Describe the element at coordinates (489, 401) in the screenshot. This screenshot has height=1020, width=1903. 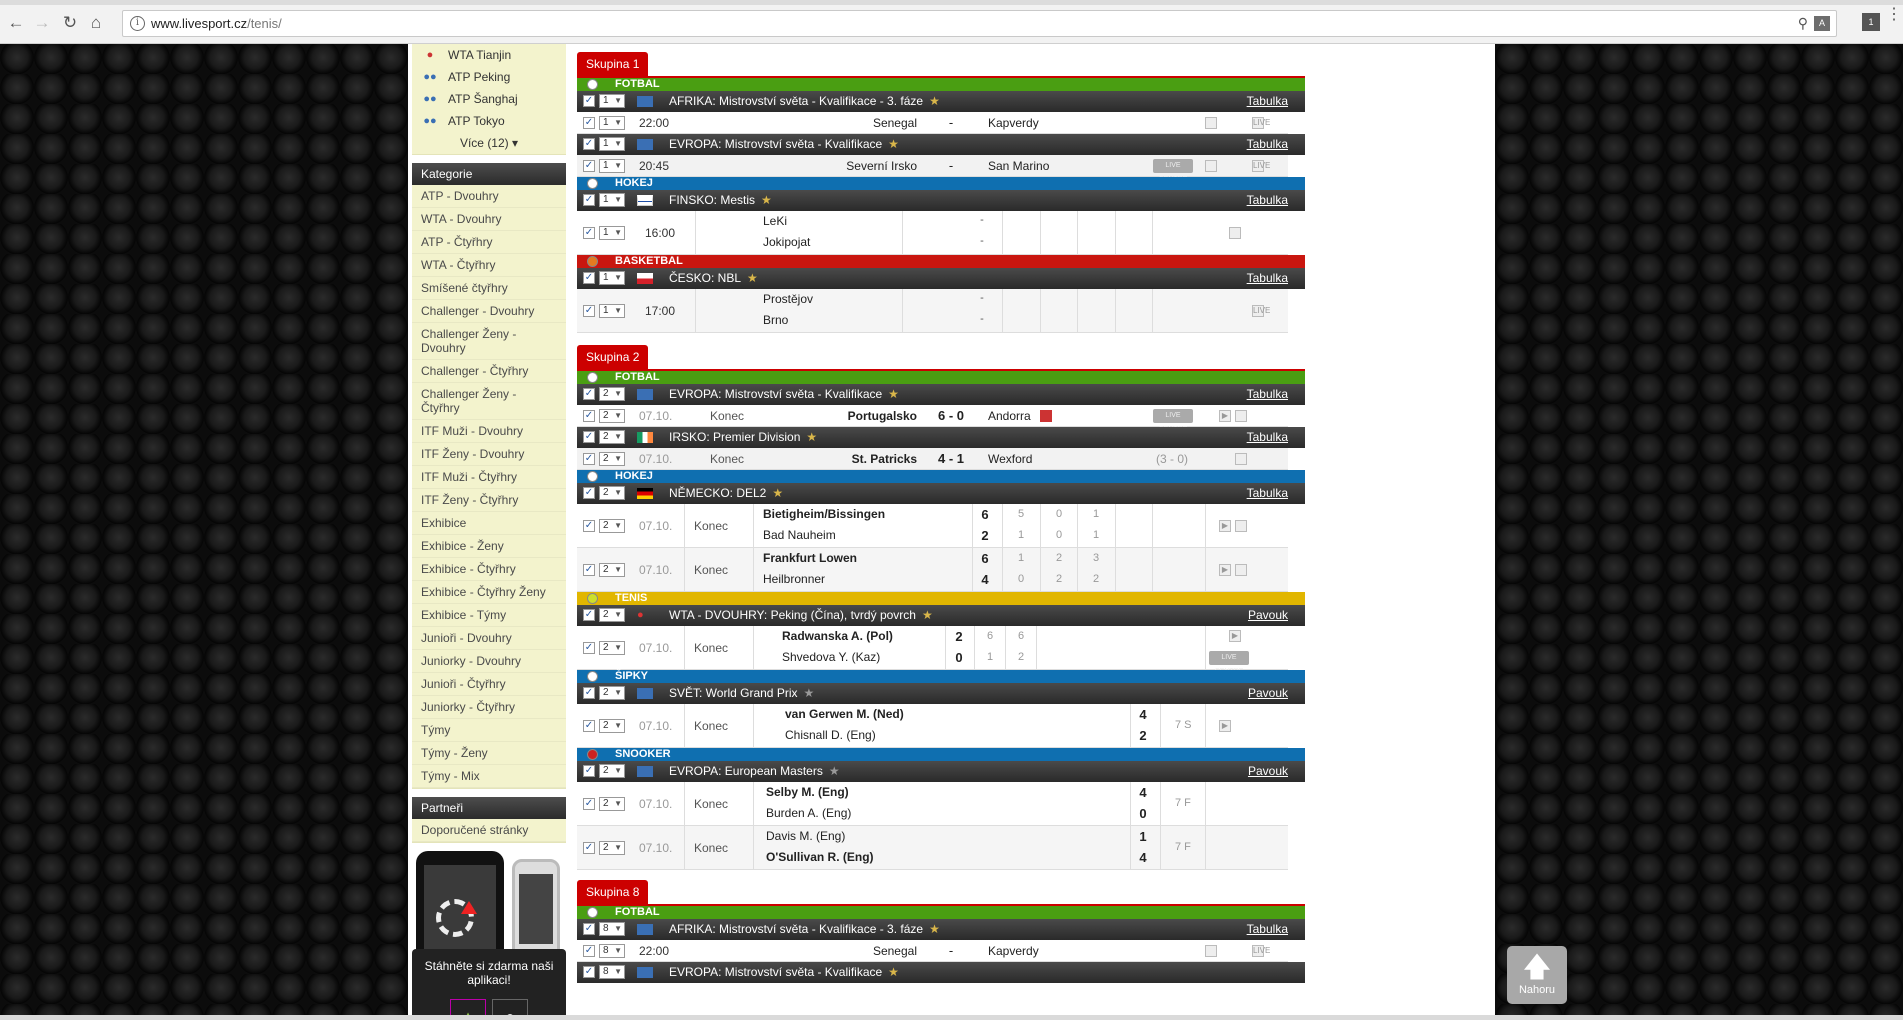
I see `sidebar-item-kategorie: Challenger Ženy - Čtyřhry` at that location.